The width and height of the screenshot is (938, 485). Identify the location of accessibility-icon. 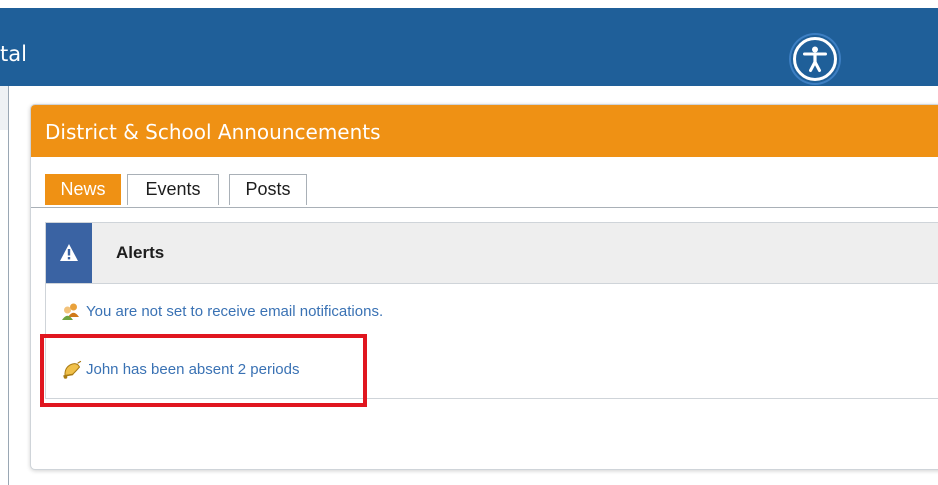
(815, 59).